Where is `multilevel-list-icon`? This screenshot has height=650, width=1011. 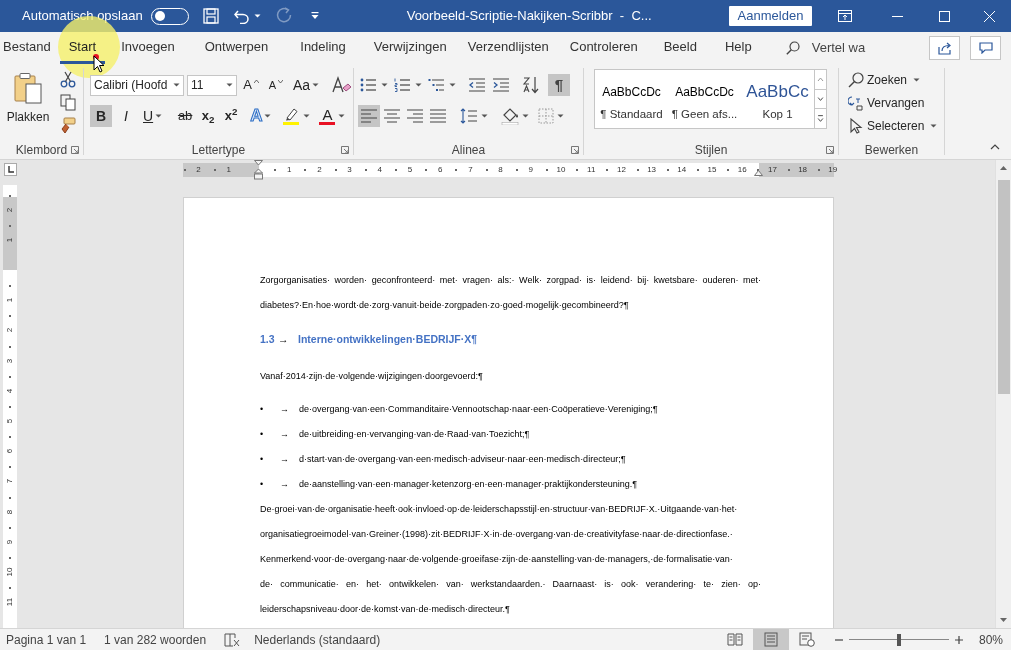
multilevel-list-icon is located at coordinates (437, 85).